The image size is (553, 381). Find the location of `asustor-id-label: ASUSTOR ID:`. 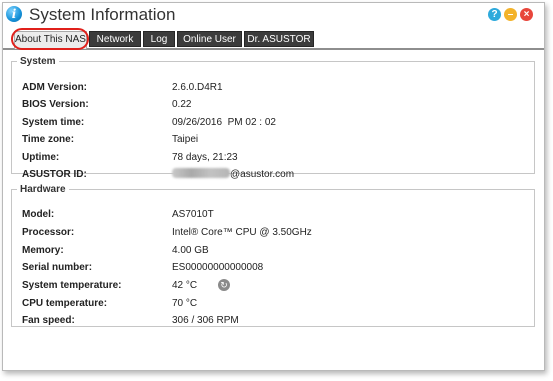

asustor-id-label: ASUSTOR ID: is located at coordinates (54, 174).